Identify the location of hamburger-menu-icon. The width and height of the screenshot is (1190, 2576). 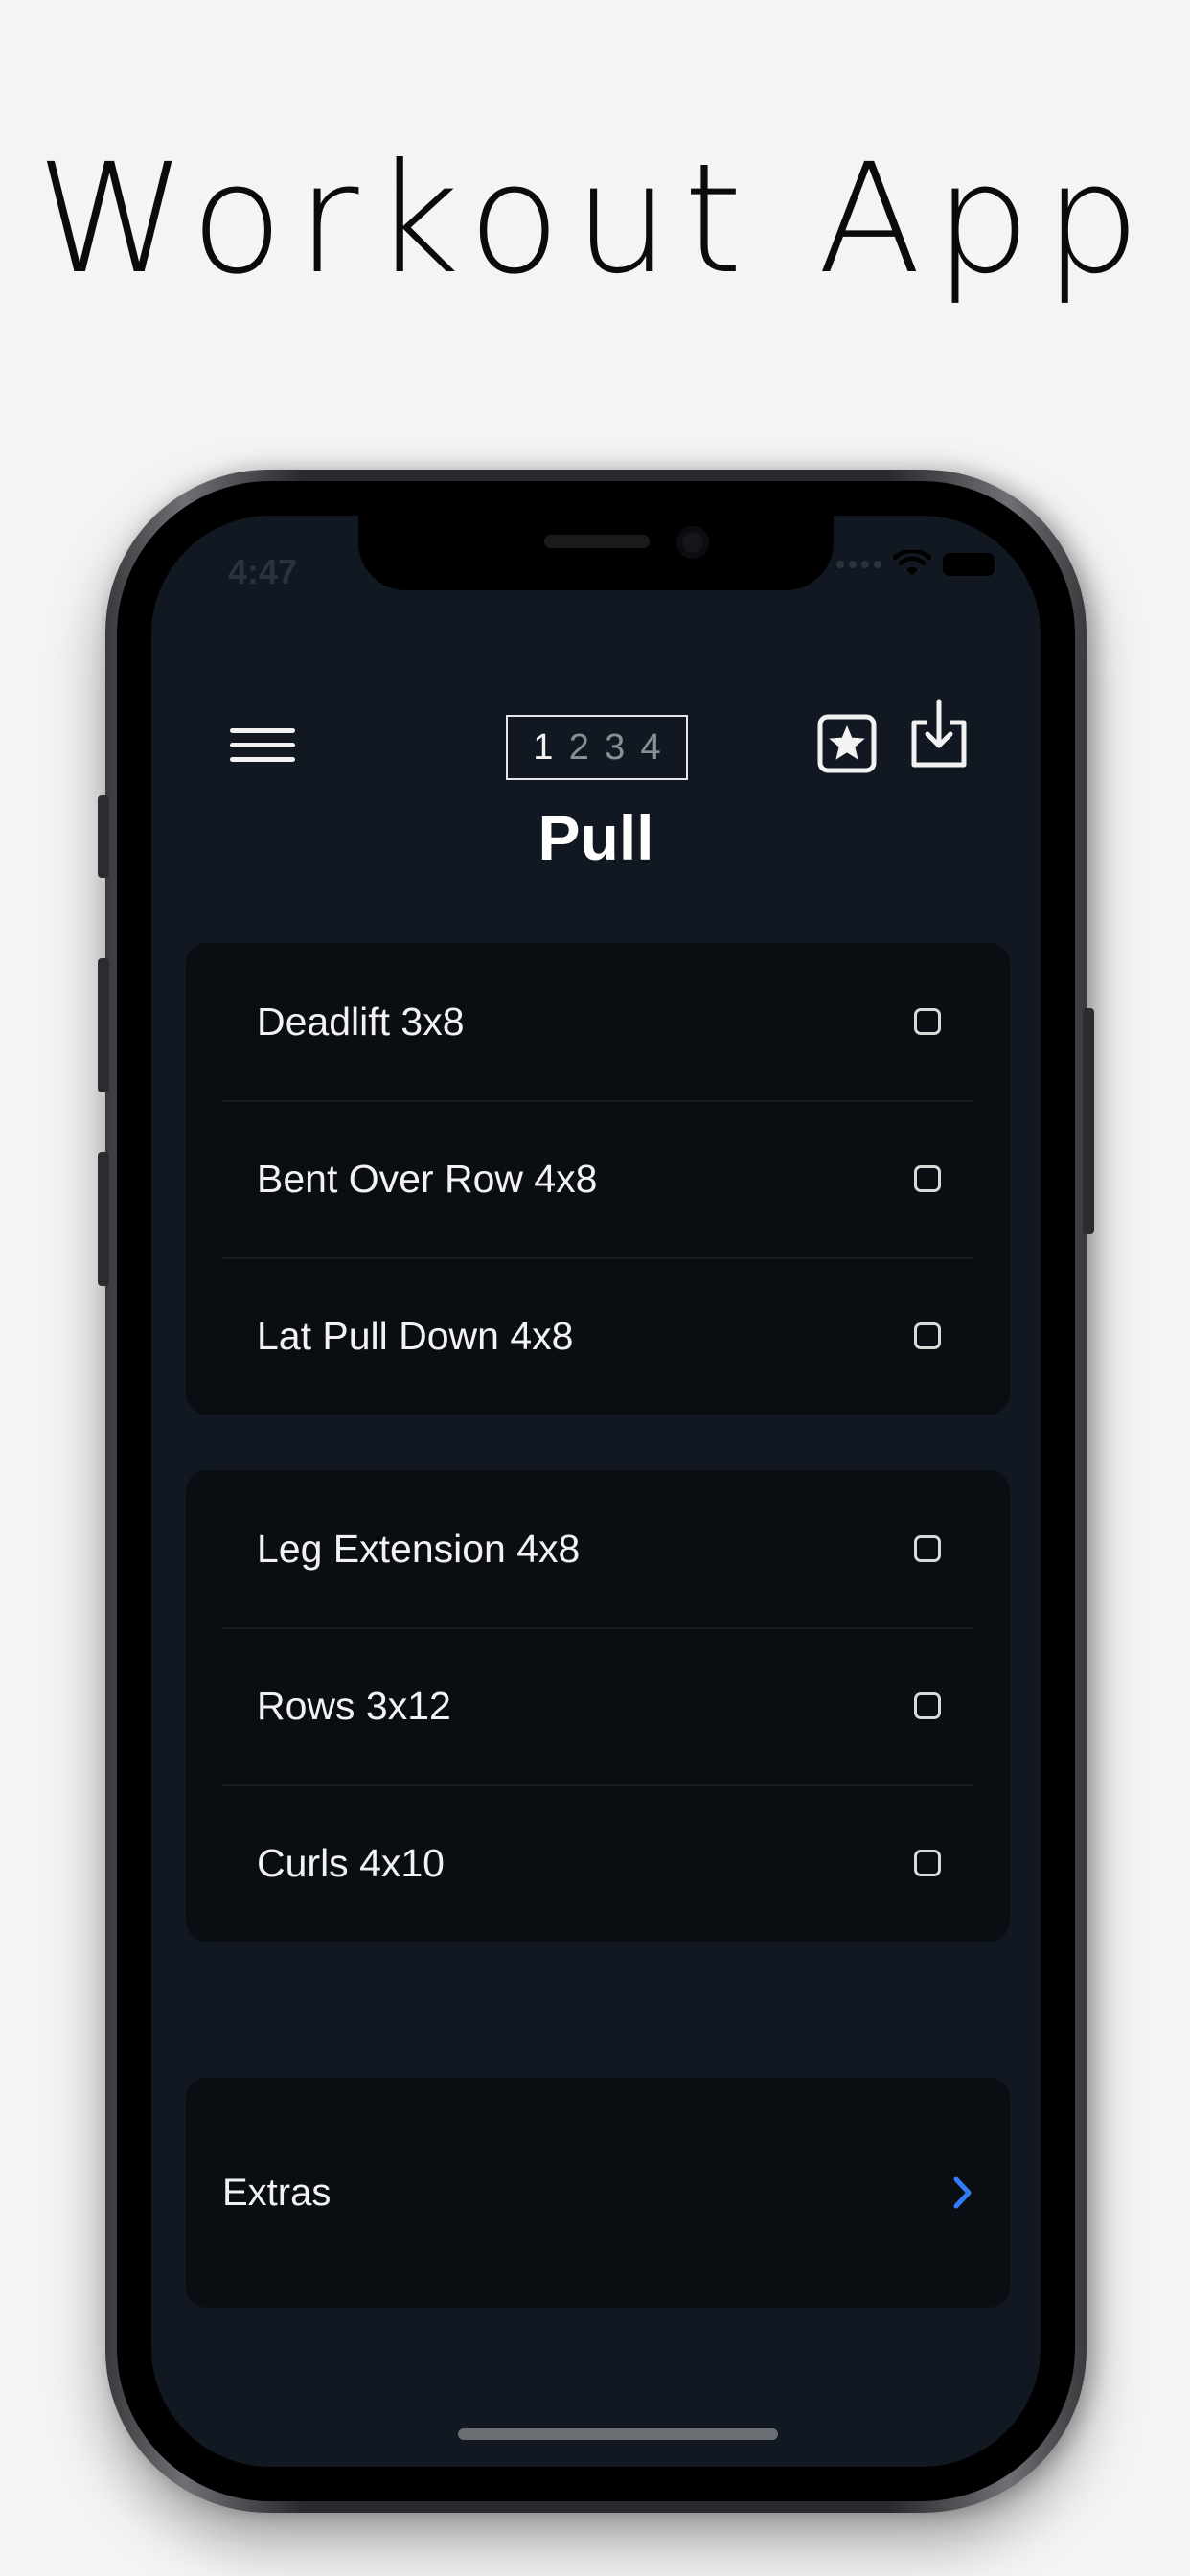
(263, 730).